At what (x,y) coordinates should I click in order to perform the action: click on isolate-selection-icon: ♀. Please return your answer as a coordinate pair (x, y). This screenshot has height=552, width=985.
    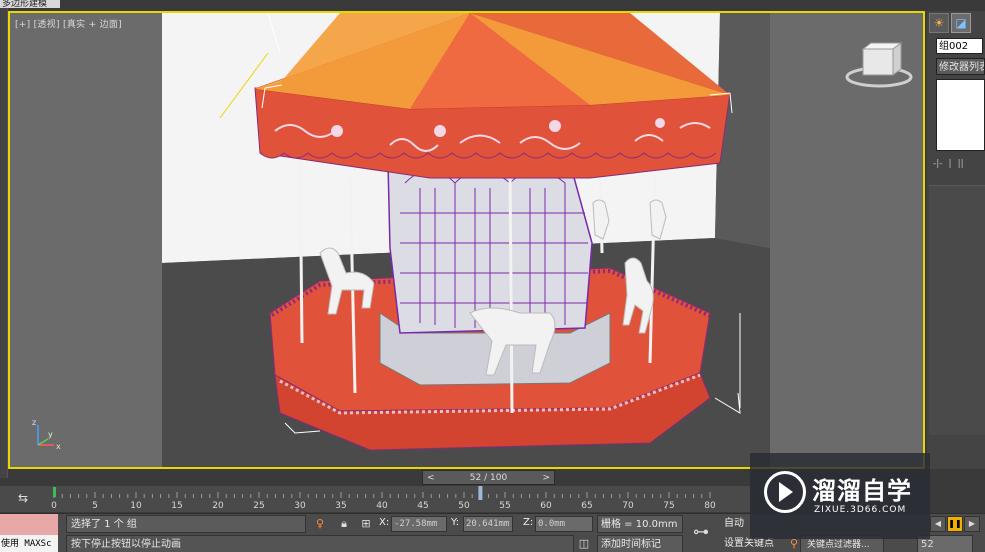
    Looking at the image, I should click on (320, 524).